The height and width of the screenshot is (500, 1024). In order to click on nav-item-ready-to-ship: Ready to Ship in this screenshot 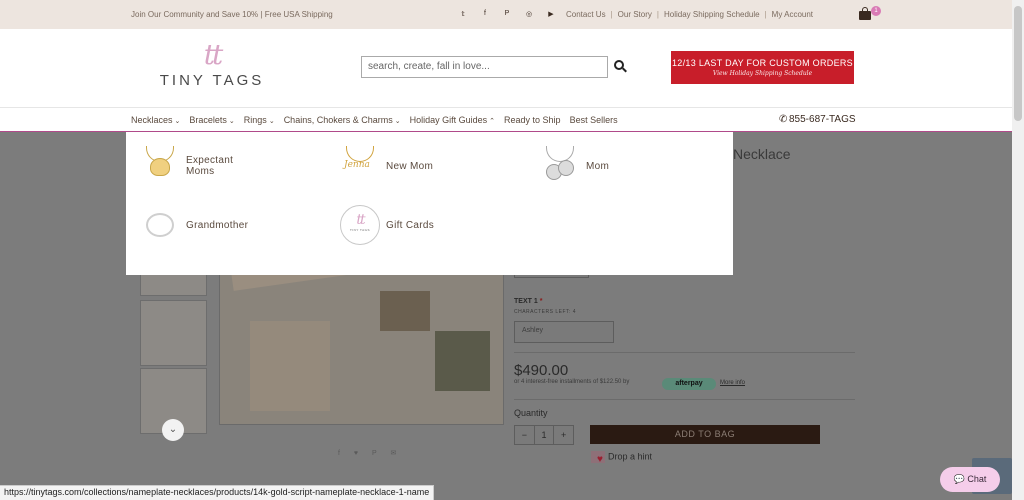, I will do `click(532, 120)`.